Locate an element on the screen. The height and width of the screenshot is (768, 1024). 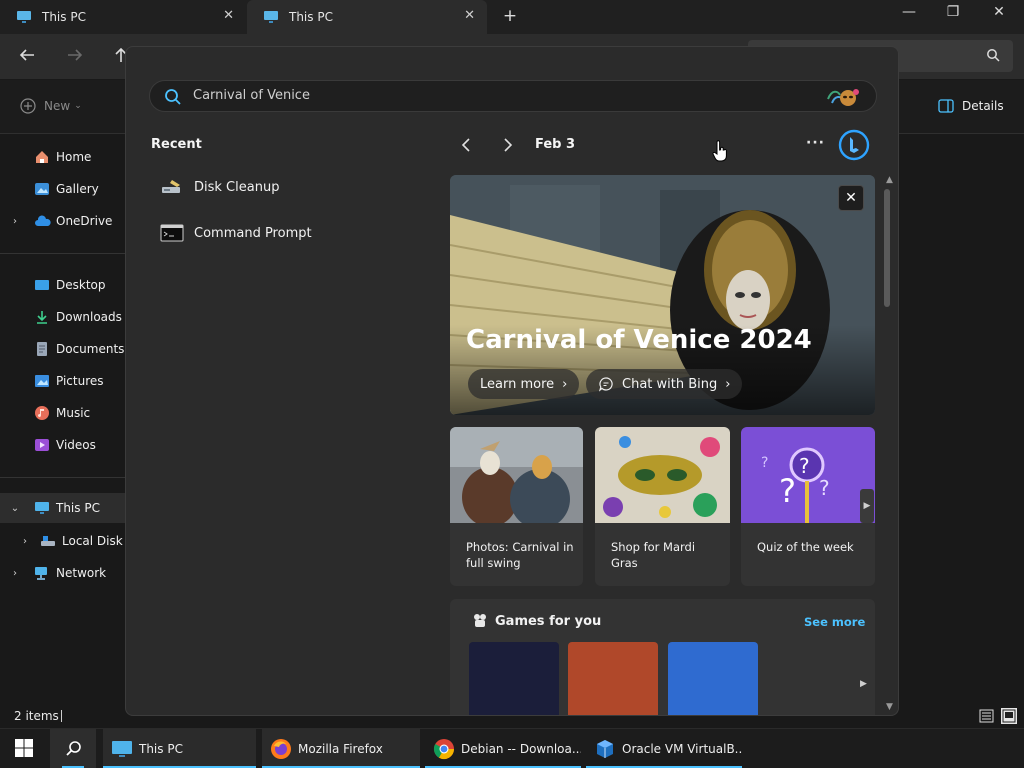
recent-title: Recent is located at coordinates (176, 144).